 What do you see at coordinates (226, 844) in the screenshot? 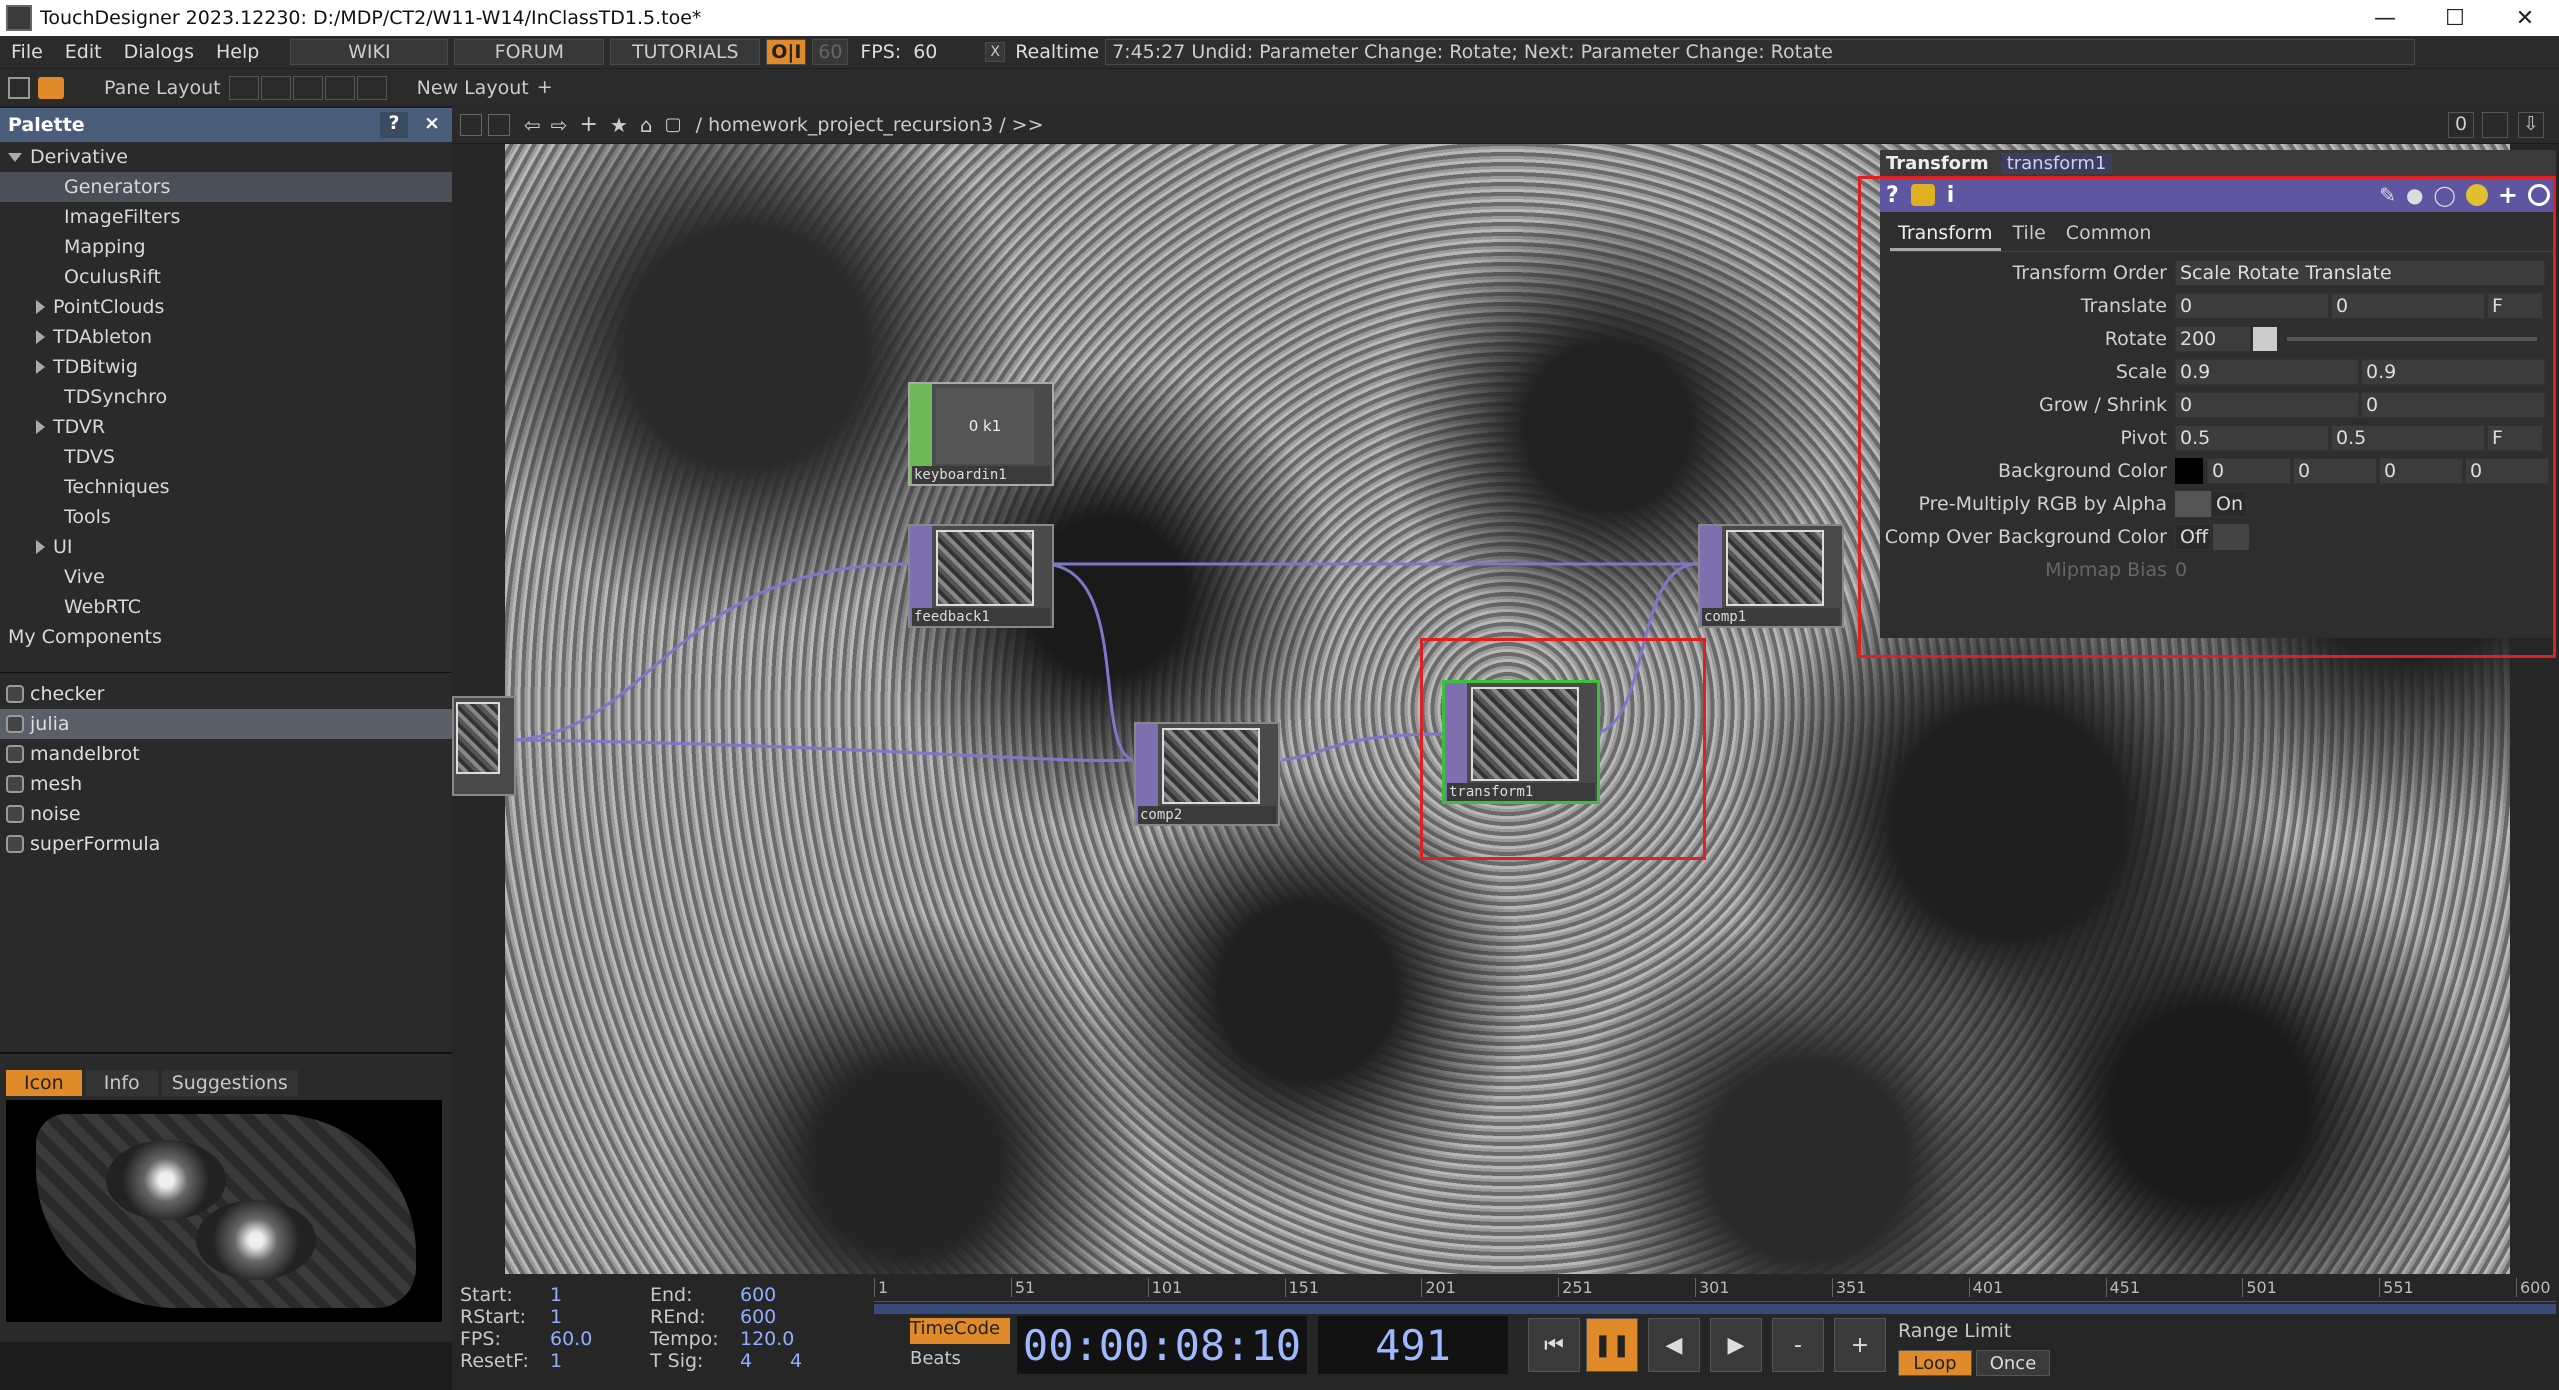
I see `component-superformula: superFormula` at bounding box center [226, 844].